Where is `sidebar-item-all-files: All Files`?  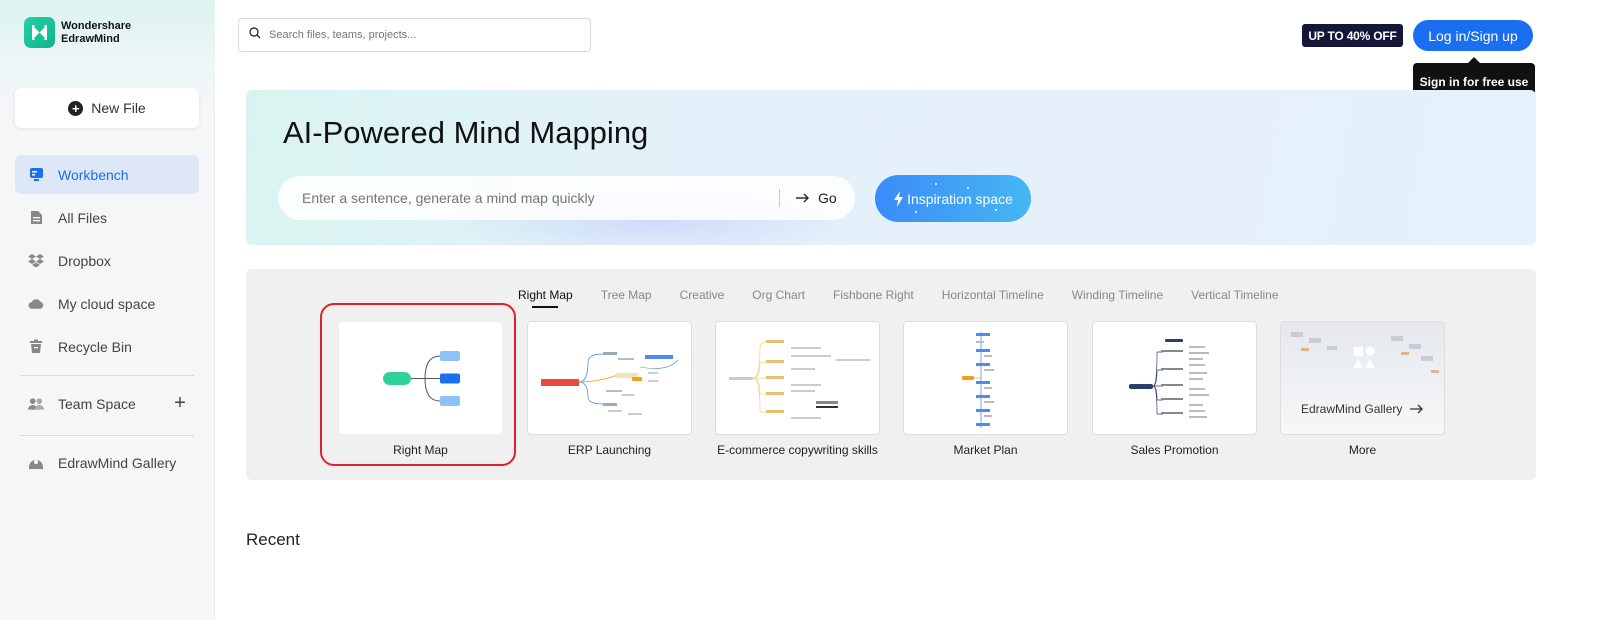 sidebar-item-all-files: All Files is located at coordinates (107, 217).